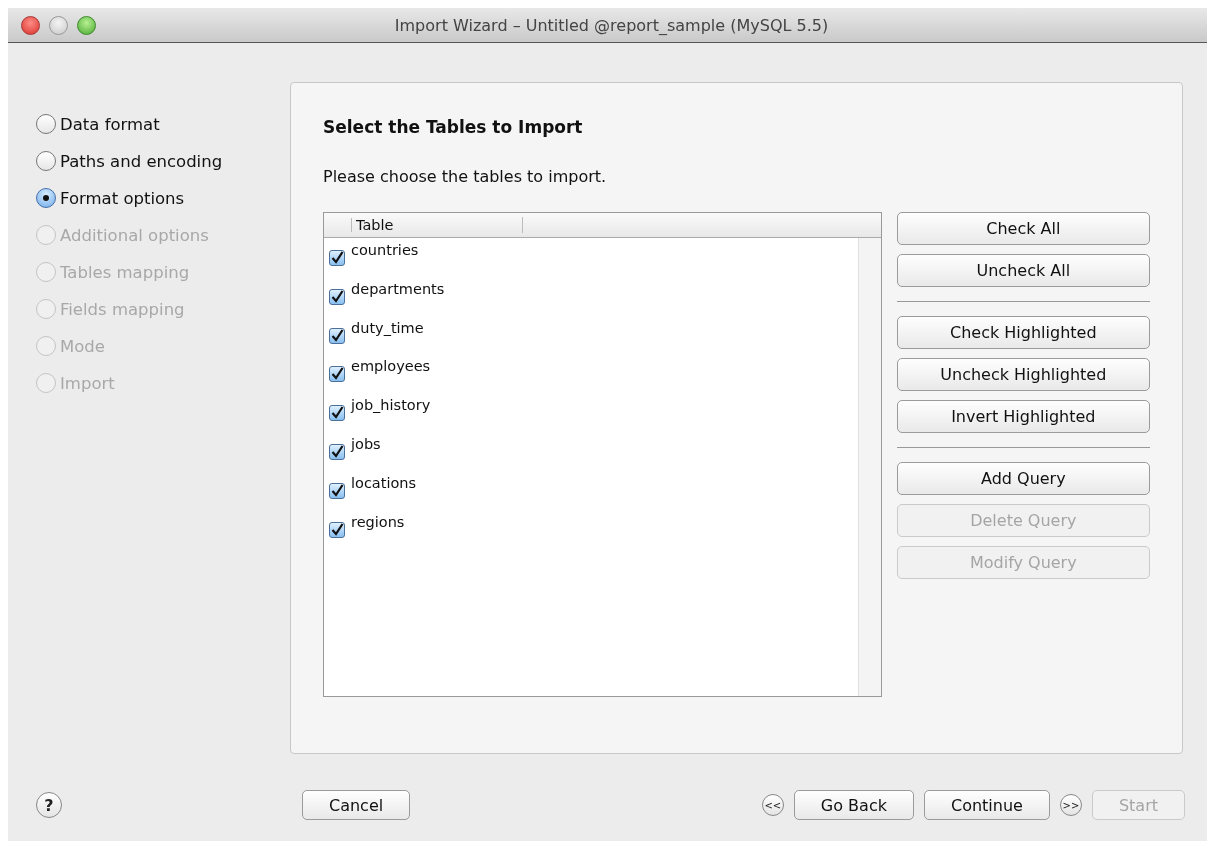 The width and height of the screenshot is (1215, 849). What do you see at coordinates (869, 467) in the screenshot?
I see `scroll-track` at bounding box center [869, 467].